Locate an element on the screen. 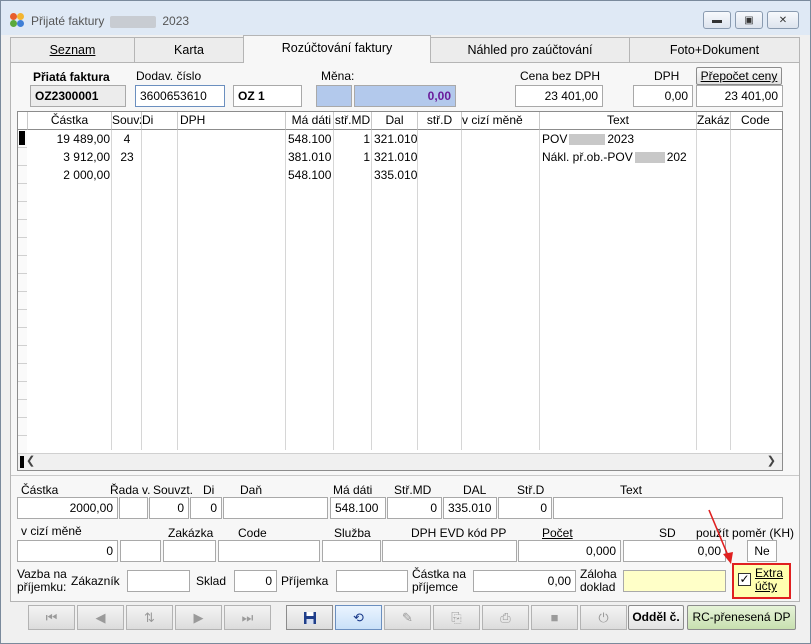  cell-text is located at coordinates (618, 175).